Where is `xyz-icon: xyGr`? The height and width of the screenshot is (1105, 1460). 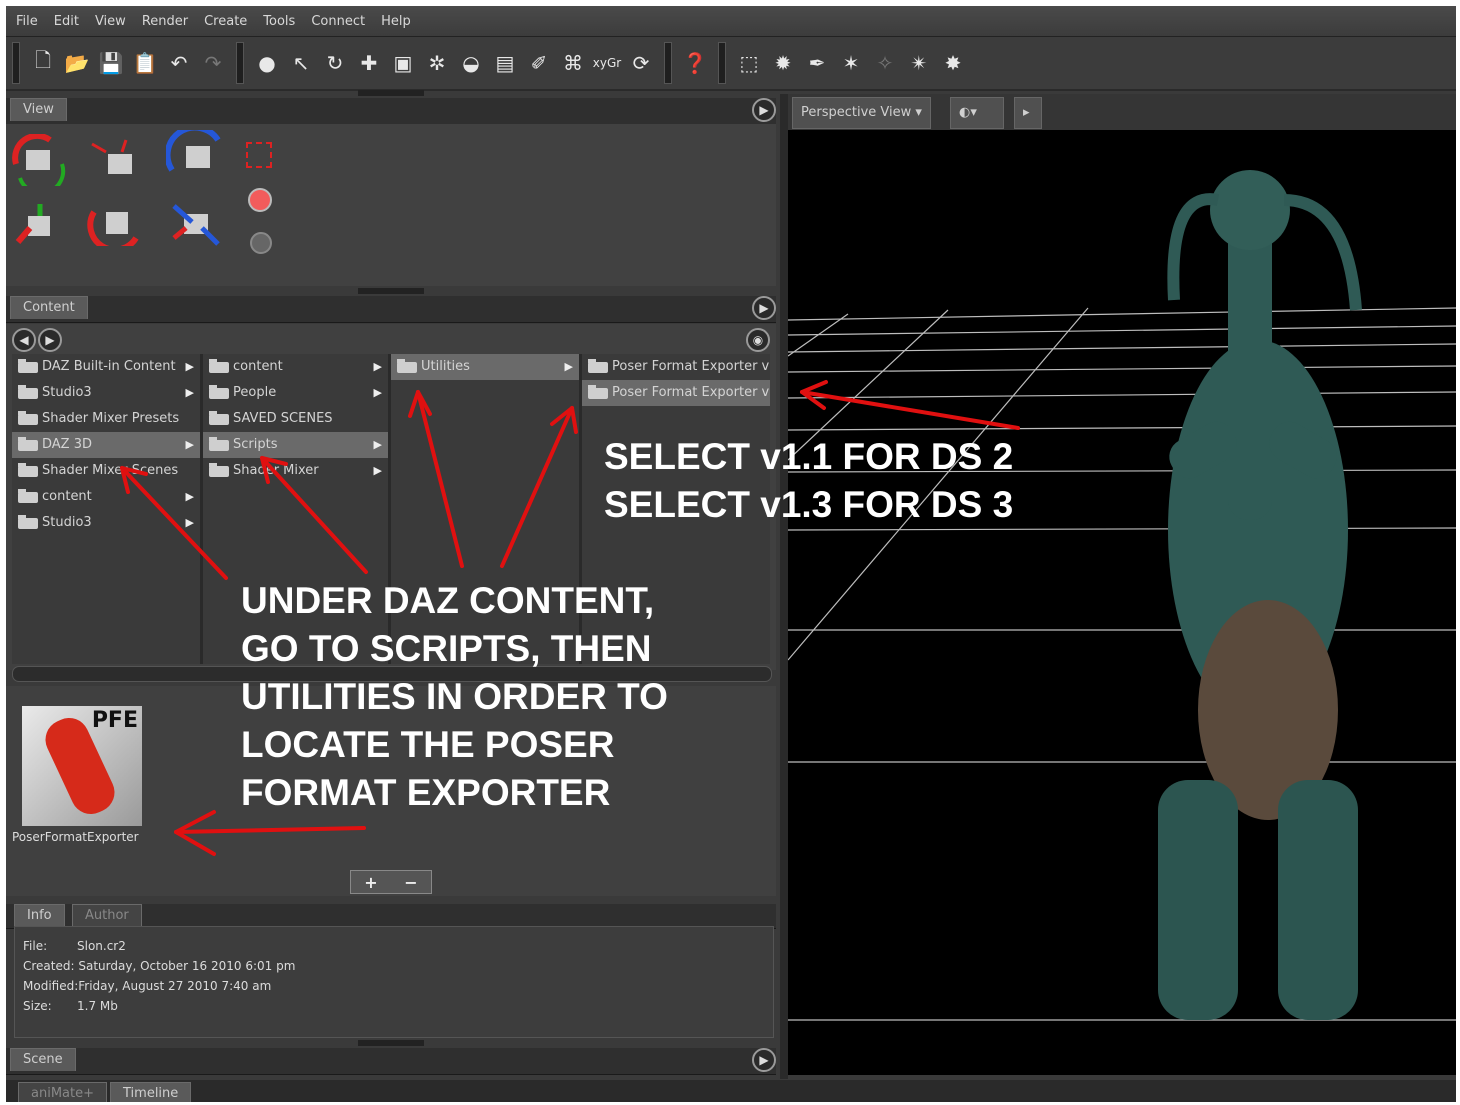
xyz-icon: xyGr is located at coordinates (607, 63).